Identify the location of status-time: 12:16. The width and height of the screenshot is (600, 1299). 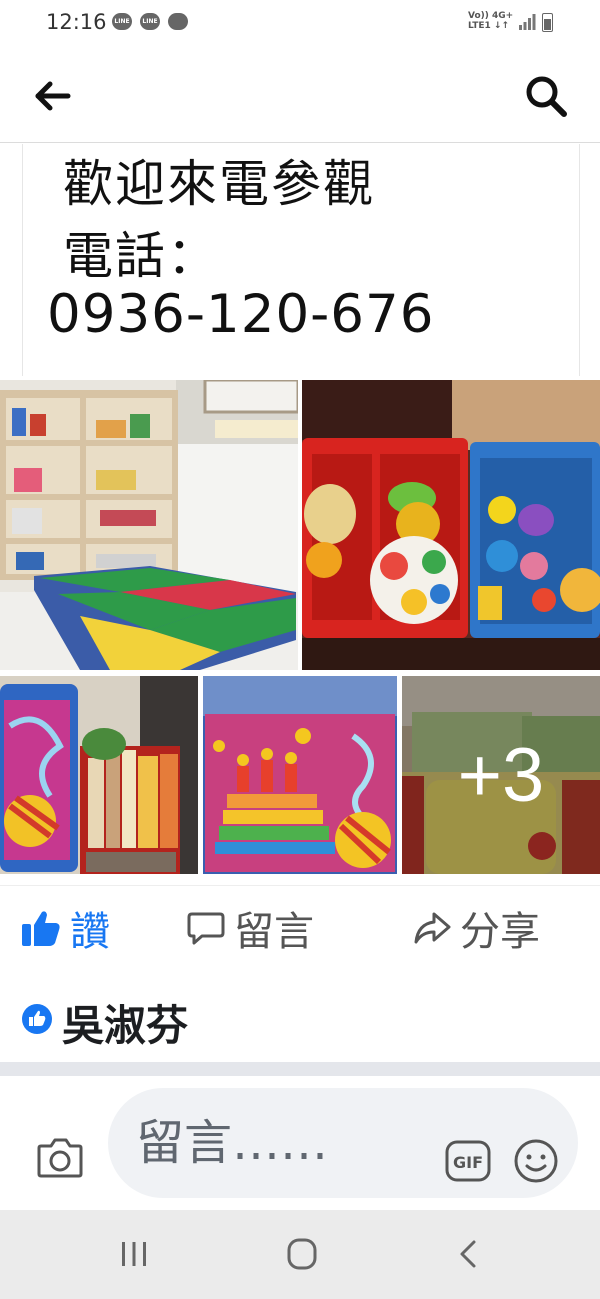
(76, 22).